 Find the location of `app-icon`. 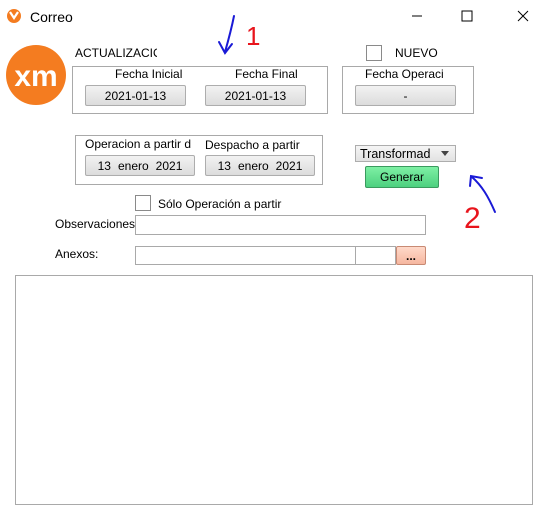

app-icon is located at coordinates (14, 16).